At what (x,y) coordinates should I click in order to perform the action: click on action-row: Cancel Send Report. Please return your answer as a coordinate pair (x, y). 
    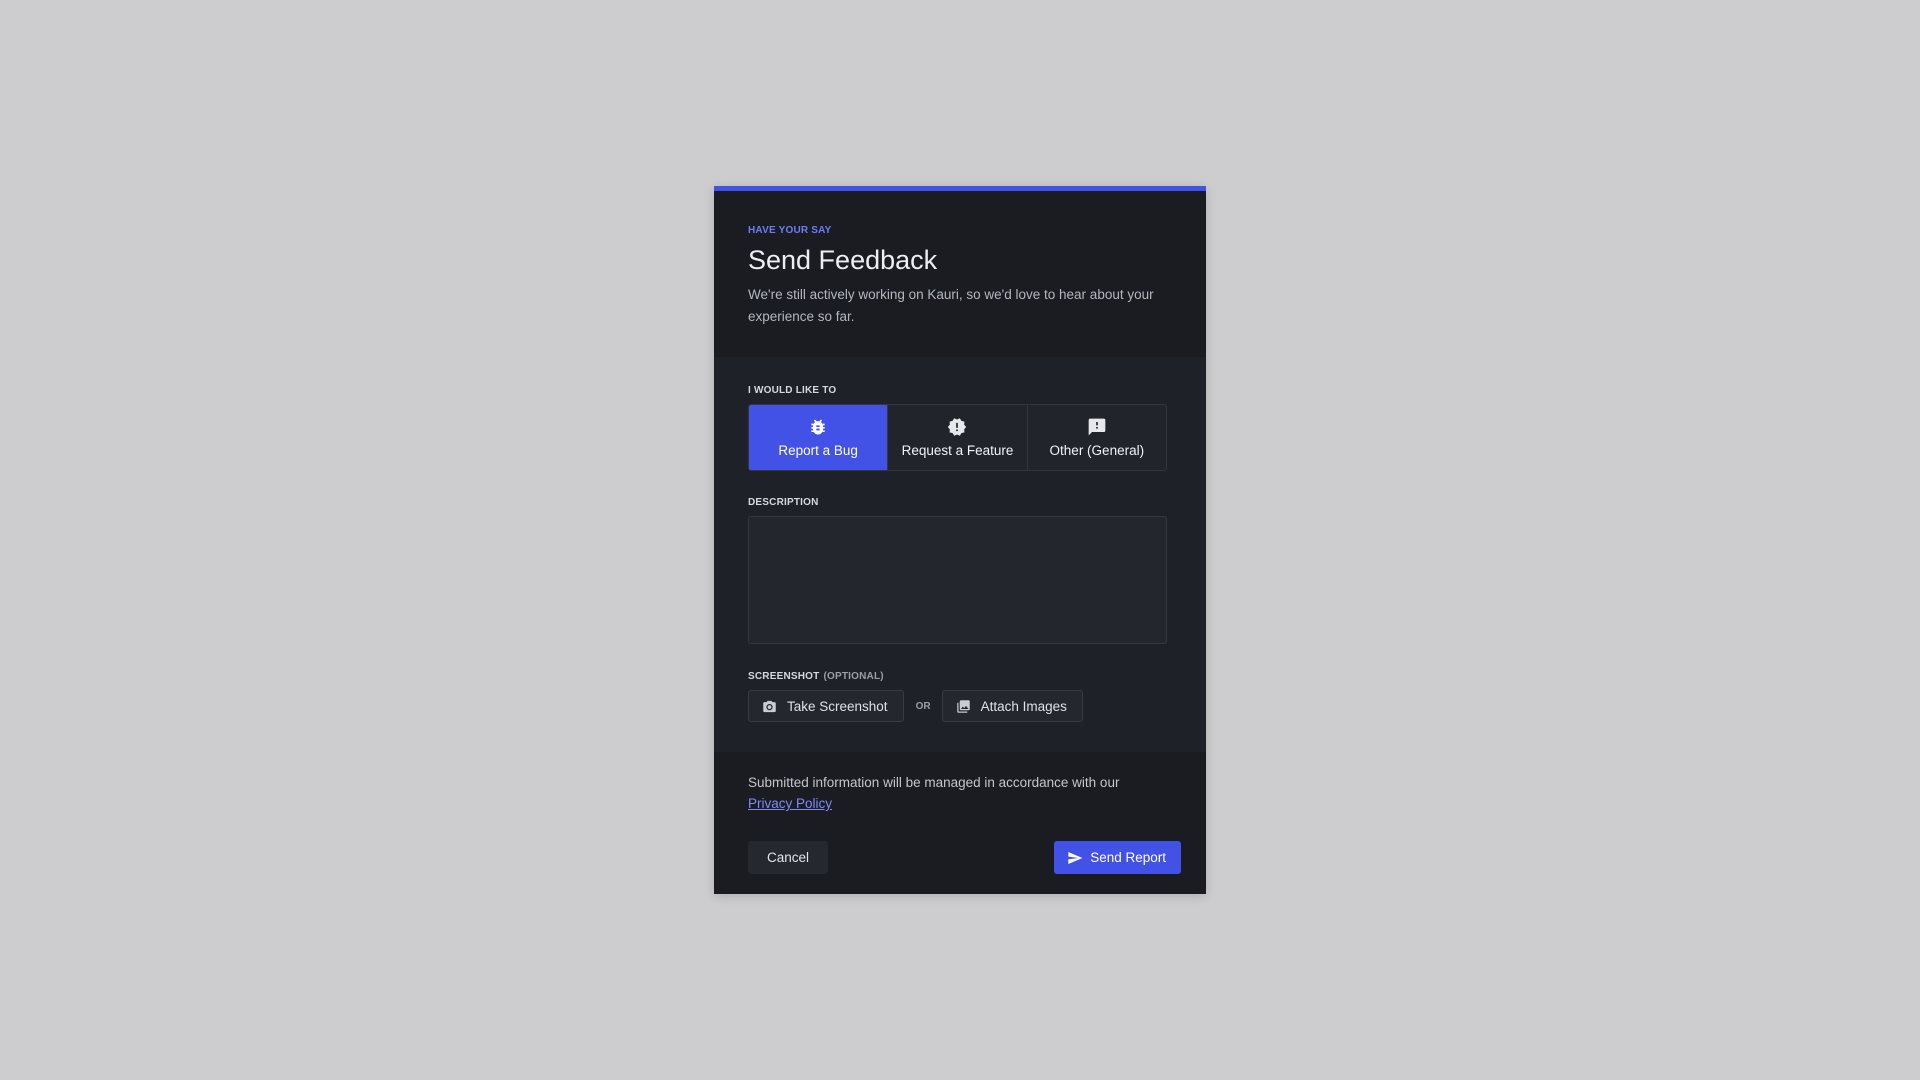
    Looking at the image, I should click on (964, 857).